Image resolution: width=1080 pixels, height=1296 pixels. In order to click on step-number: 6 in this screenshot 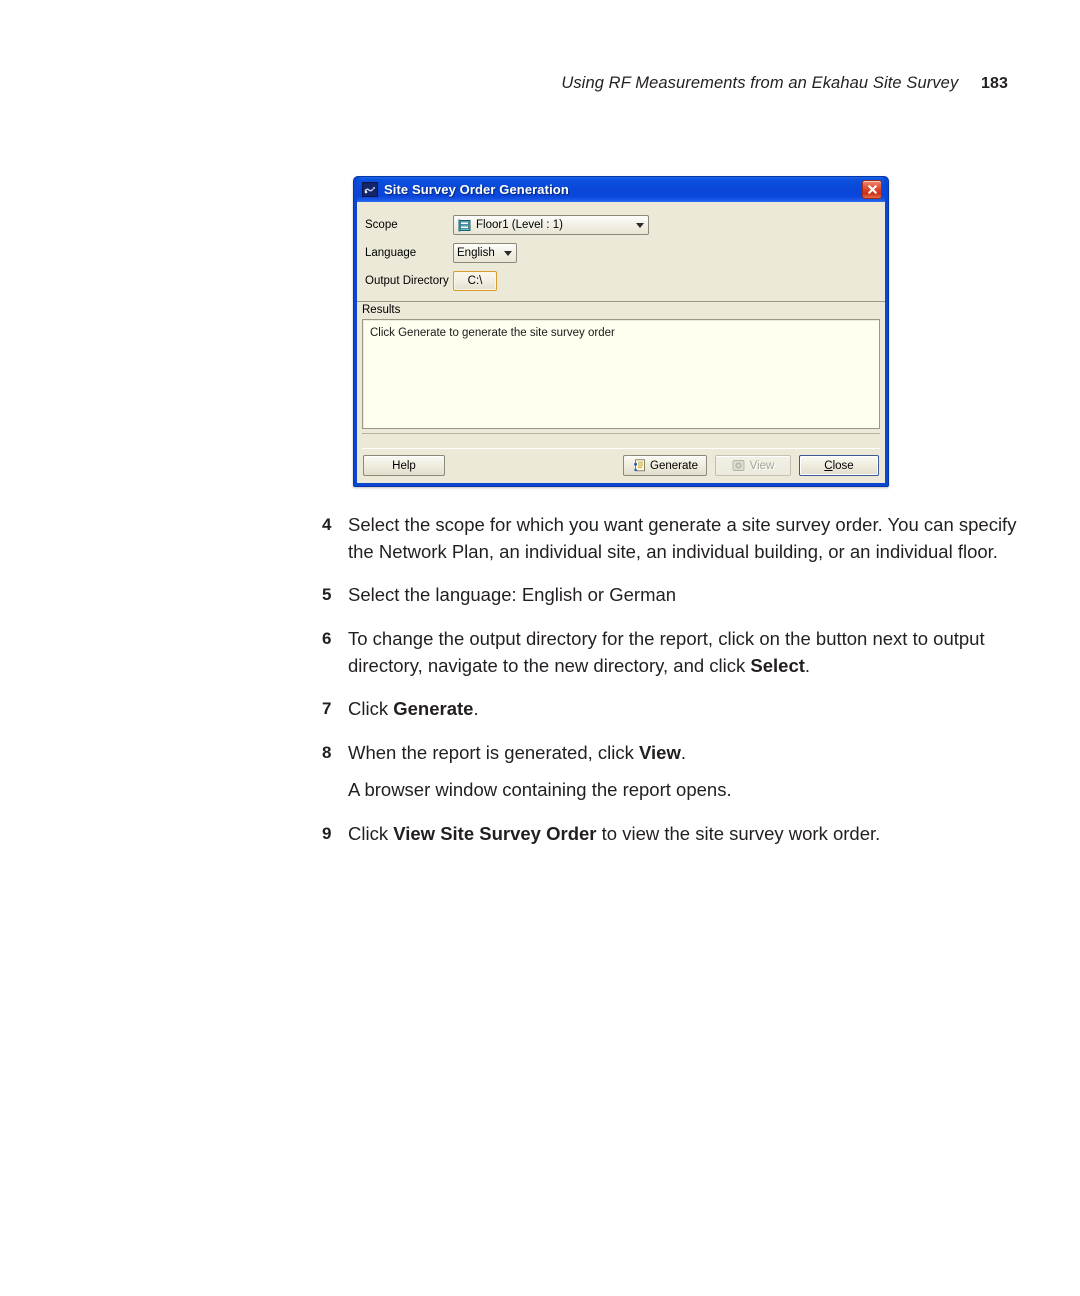, I will do `click(327, 638)`.